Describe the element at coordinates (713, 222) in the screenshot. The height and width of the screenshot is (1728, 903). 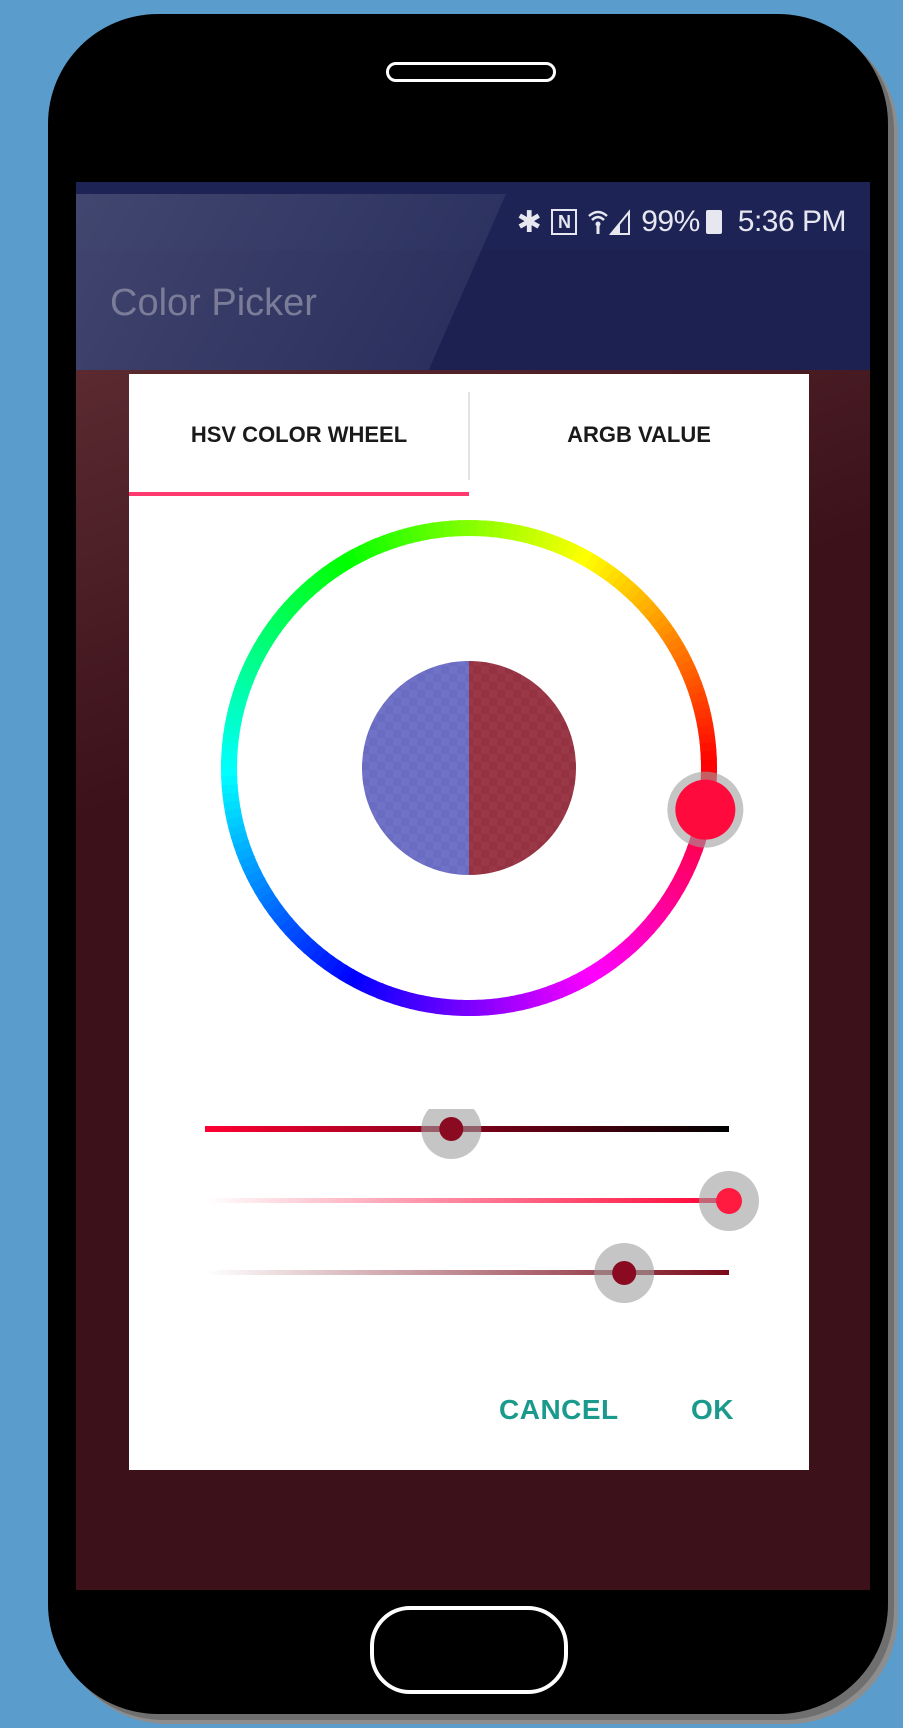
I see `battery-icon` at that location.